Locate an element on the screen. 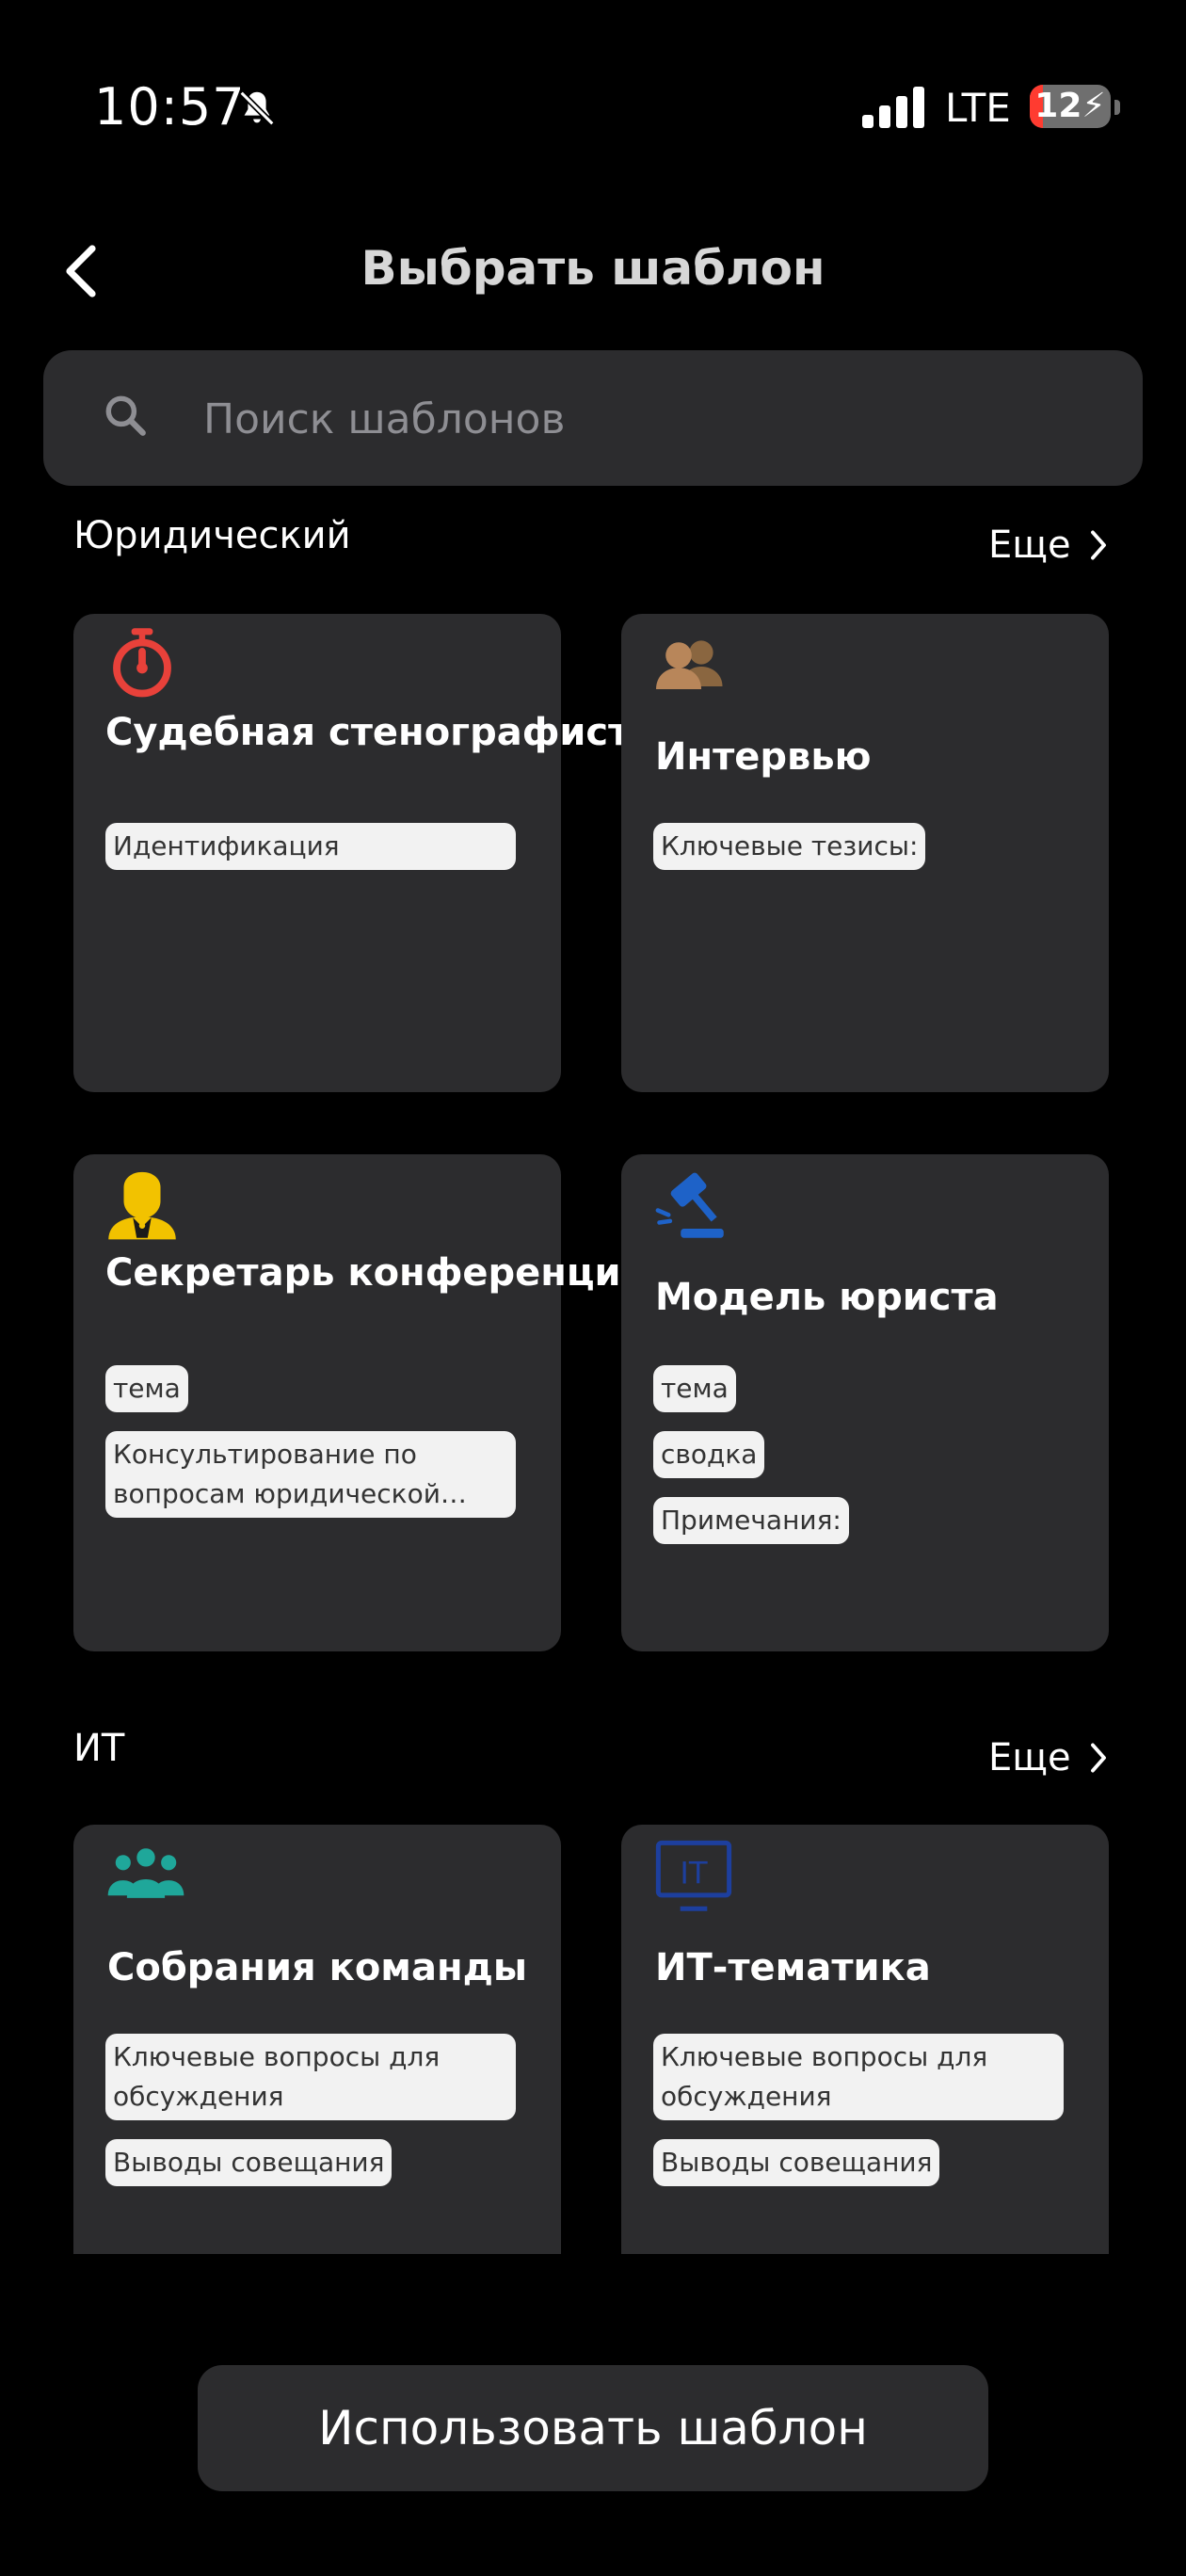  template-card-court-stenographer: Судебная стенографистка Идентификация is located at coordinates (377, 853).